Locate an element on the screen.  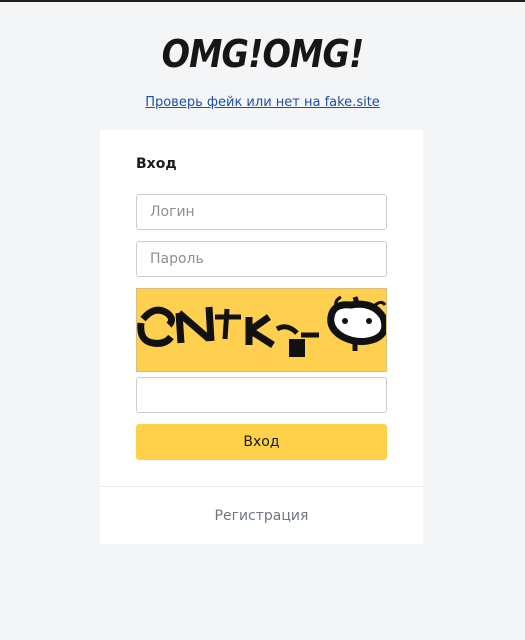
card-divider is located at coordinates (261, 486).